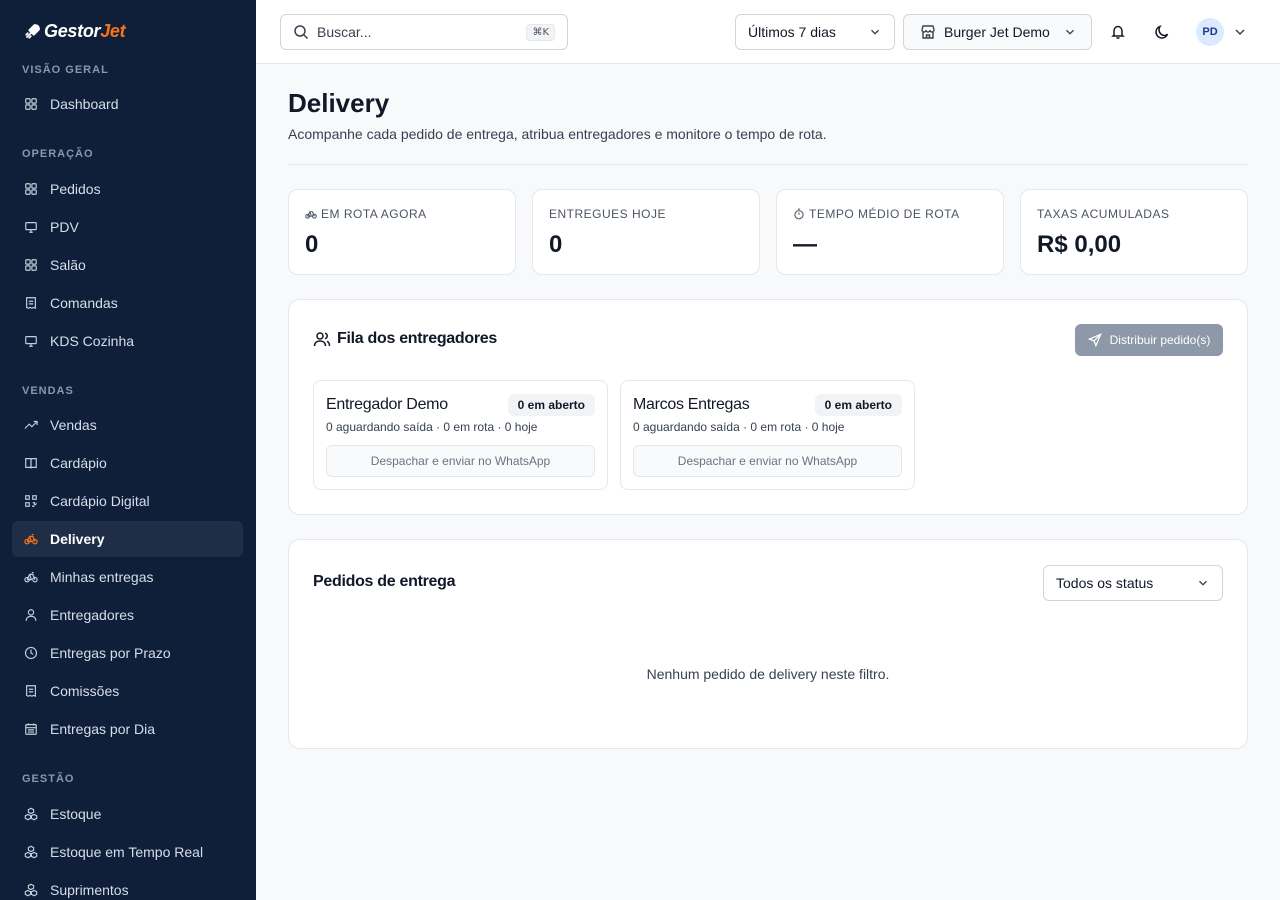  I want to click on store-selector: Burger Jet Demo, so click(997, 32).